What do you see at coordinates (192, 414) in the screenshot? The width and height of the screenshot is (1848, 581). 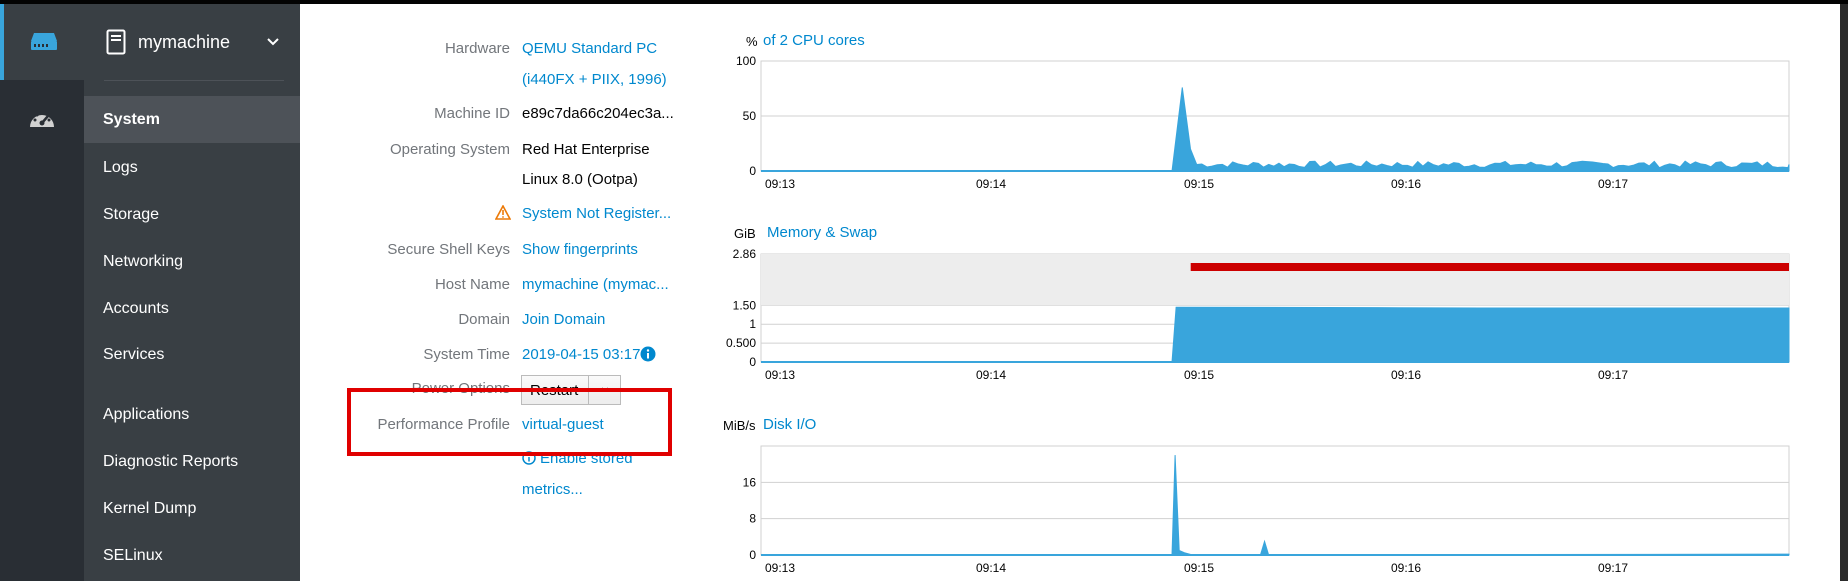 I see `nav-item-applications: Applications` at bounding box center [192, 414].